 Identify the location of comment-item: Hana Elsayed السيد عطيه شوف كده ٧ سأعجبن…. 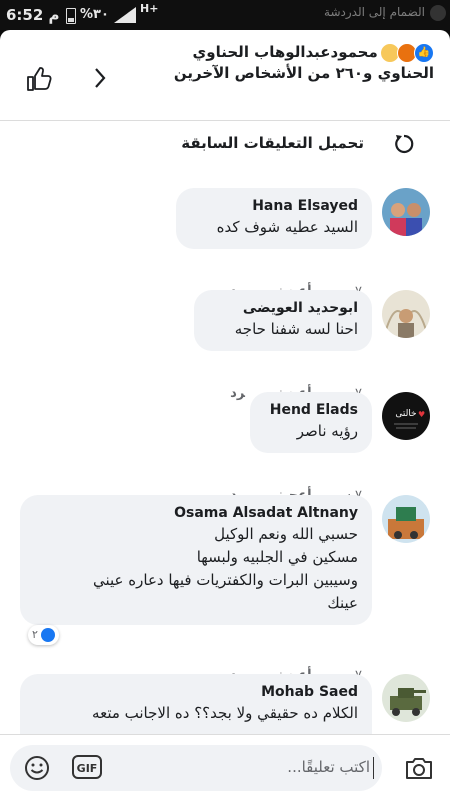
(225, 243).